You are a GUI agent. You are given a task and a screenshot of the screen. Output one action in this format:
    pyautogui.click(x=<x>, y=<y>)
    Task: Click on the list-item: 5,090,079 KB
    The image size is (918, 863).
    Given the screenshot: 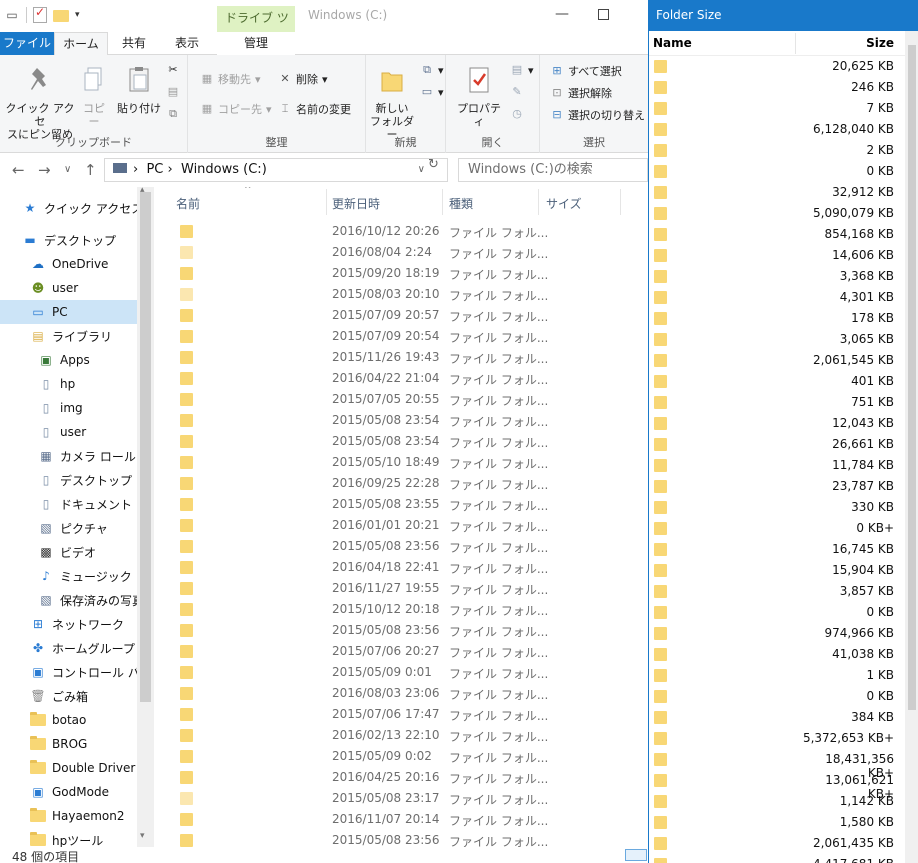 What is the action you would take?
    pyautogui.click(x=777, y=213)
    